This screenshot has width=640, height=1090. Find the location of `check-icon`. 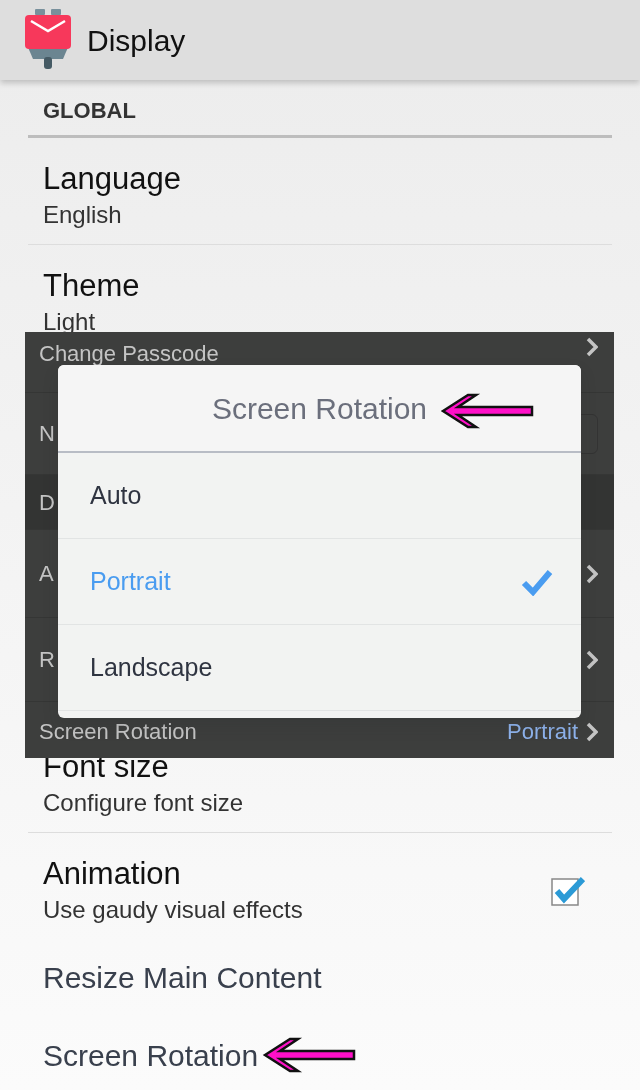

check-icon is located at coordinates (537, 581).